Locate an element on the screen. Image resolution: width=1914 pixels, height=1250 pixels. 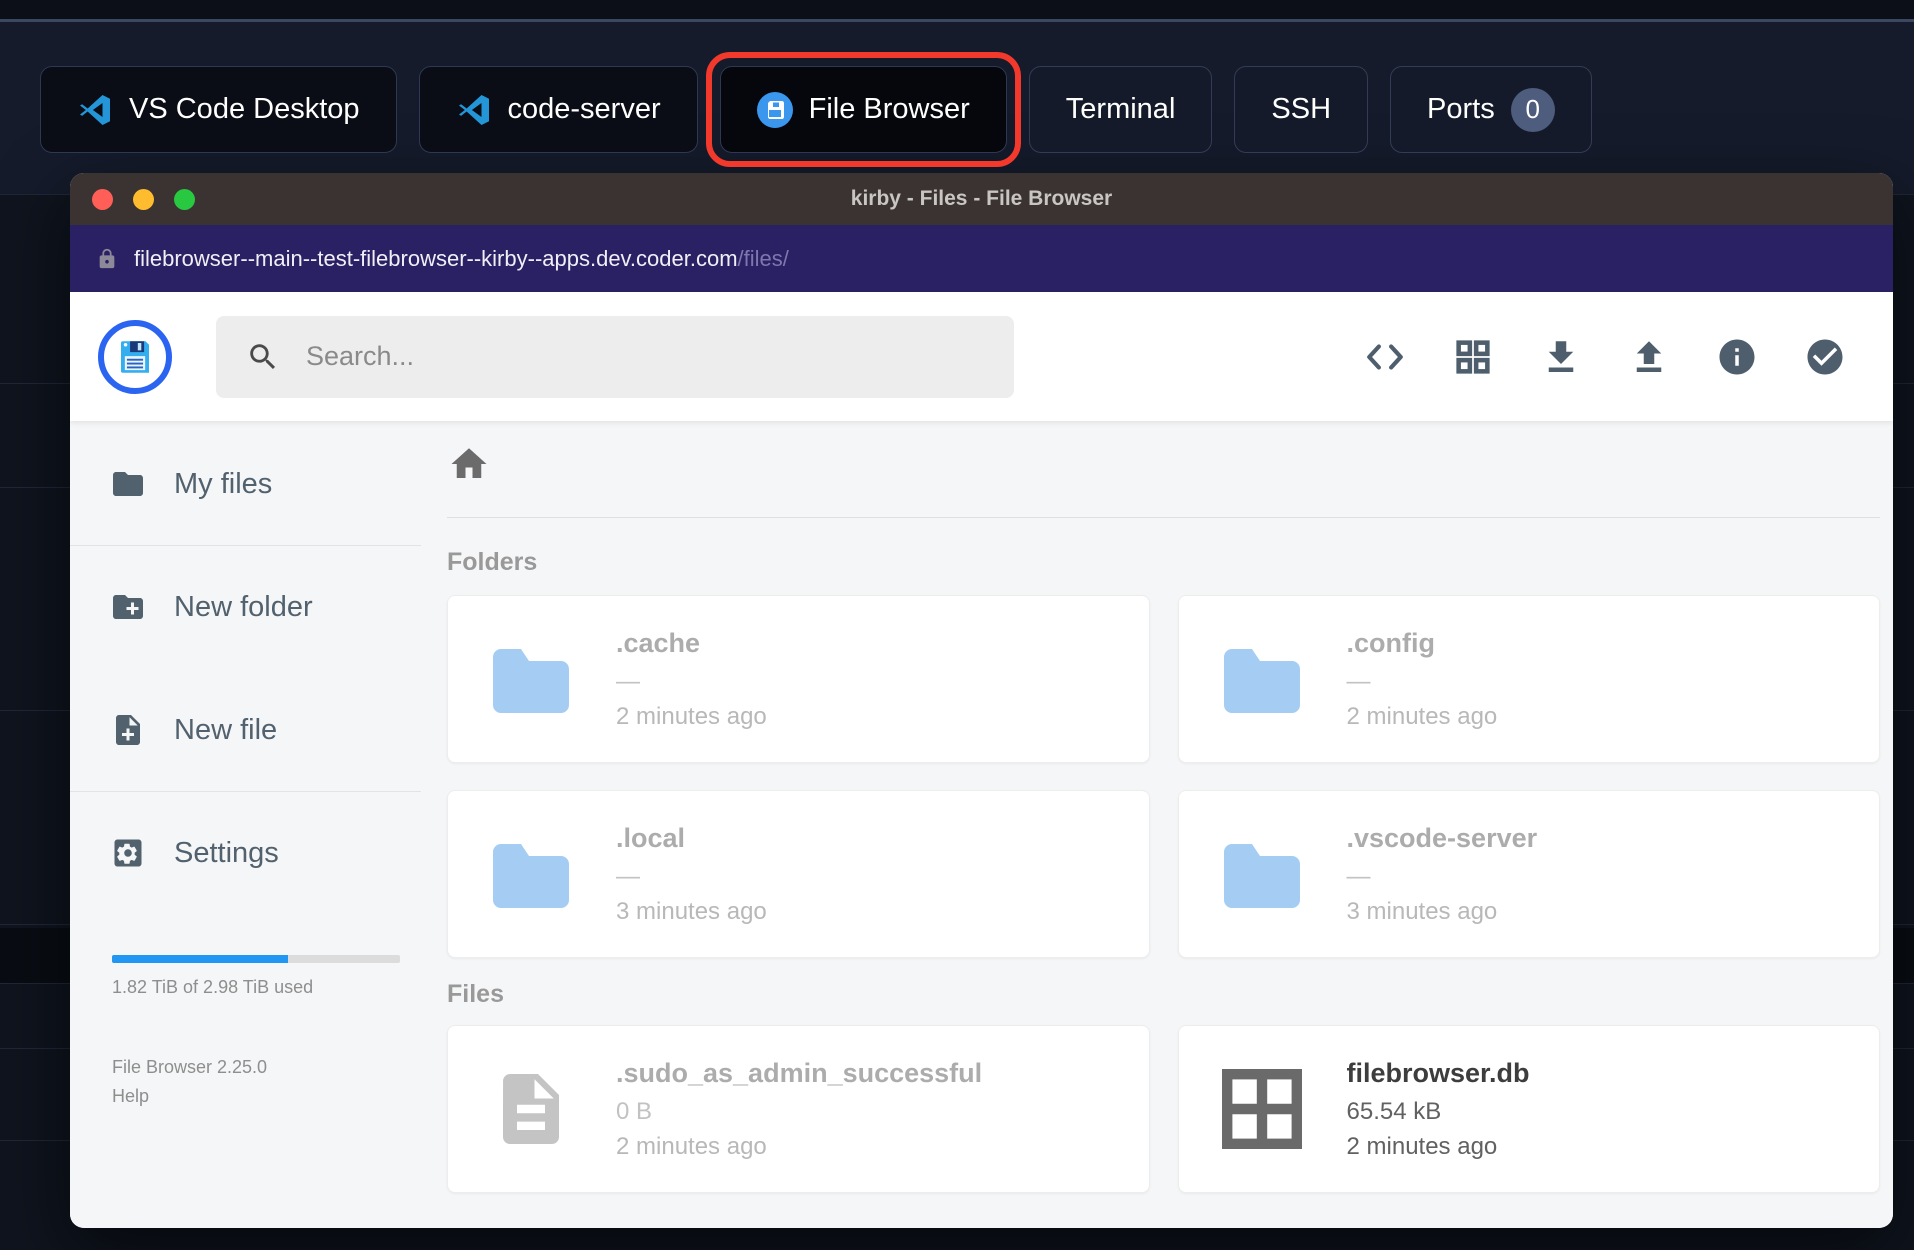
ssh-button: SSH is located at coordinates (1301, 109).